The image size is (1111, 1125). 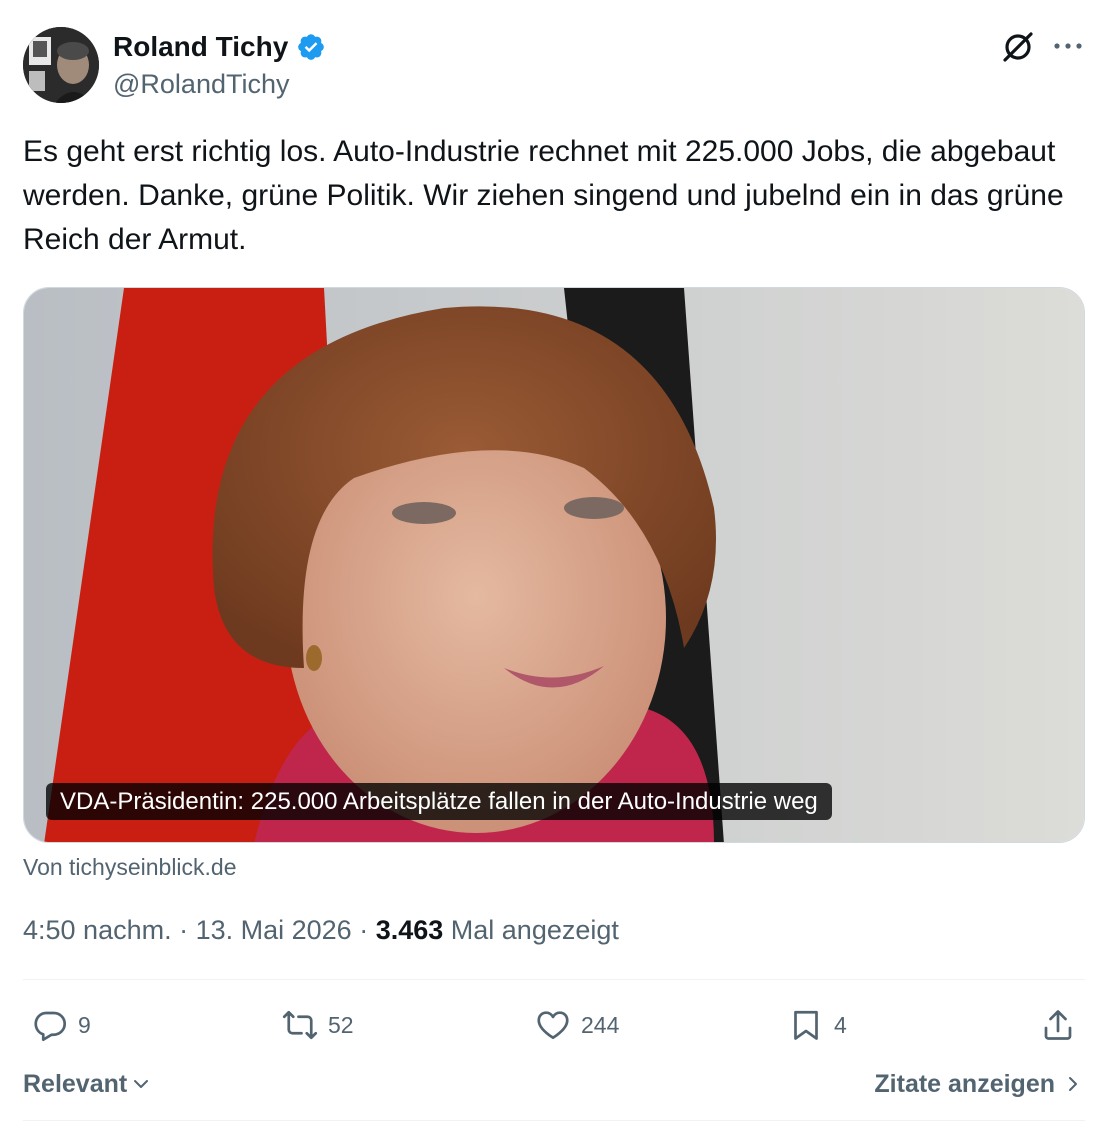 I want to click on repost-icon, so click(x=300, y=1025).